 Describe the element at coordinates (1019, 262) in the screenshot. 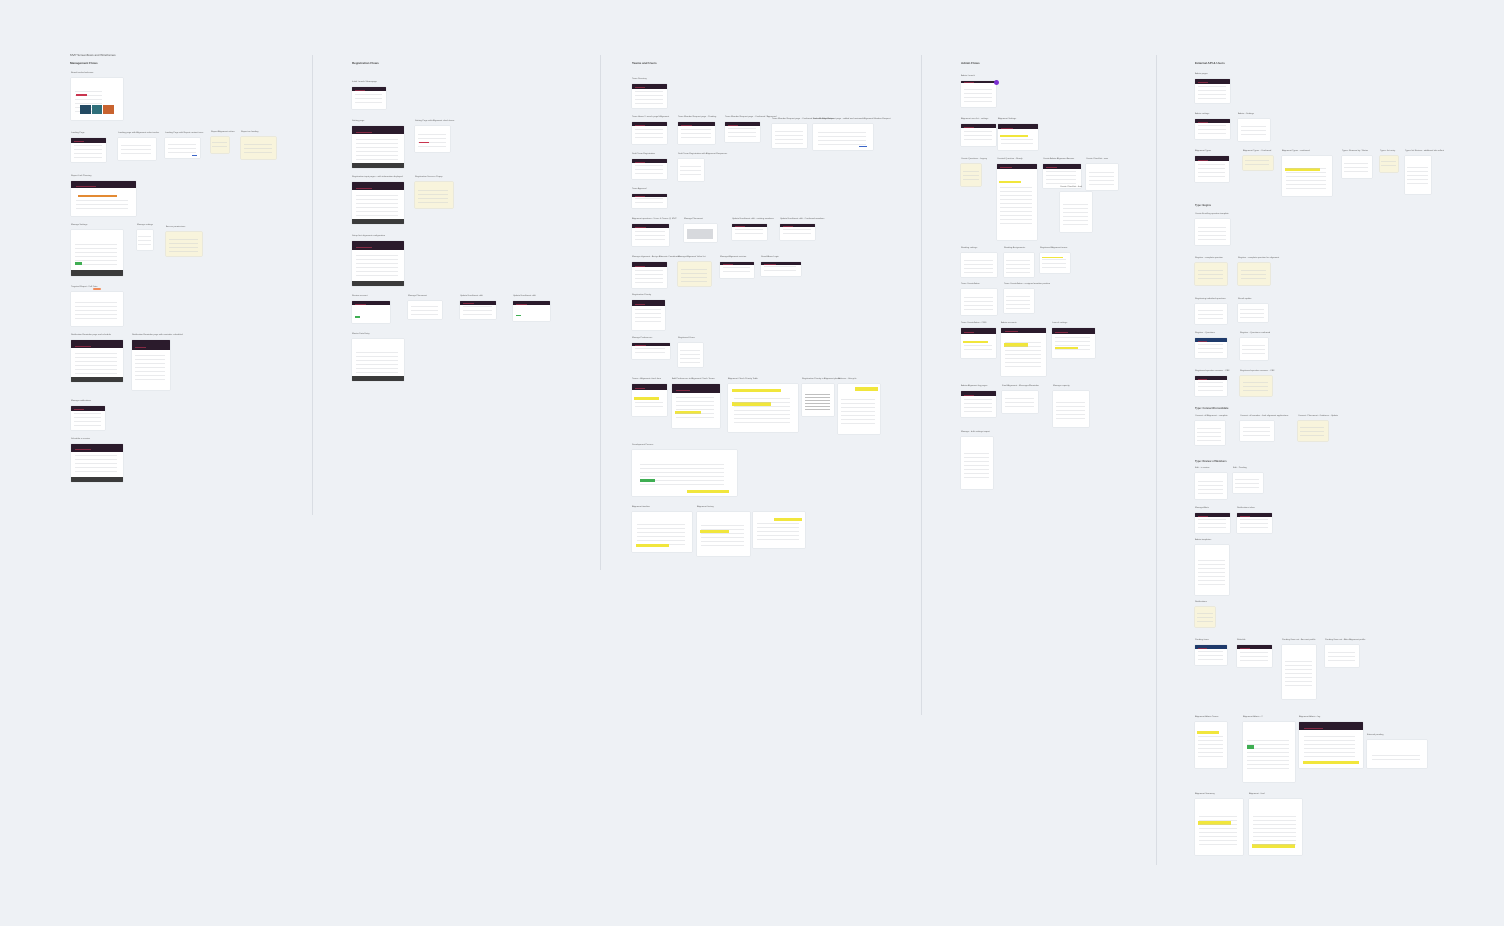

I see `frame-card: Reading Assignments` at that location.